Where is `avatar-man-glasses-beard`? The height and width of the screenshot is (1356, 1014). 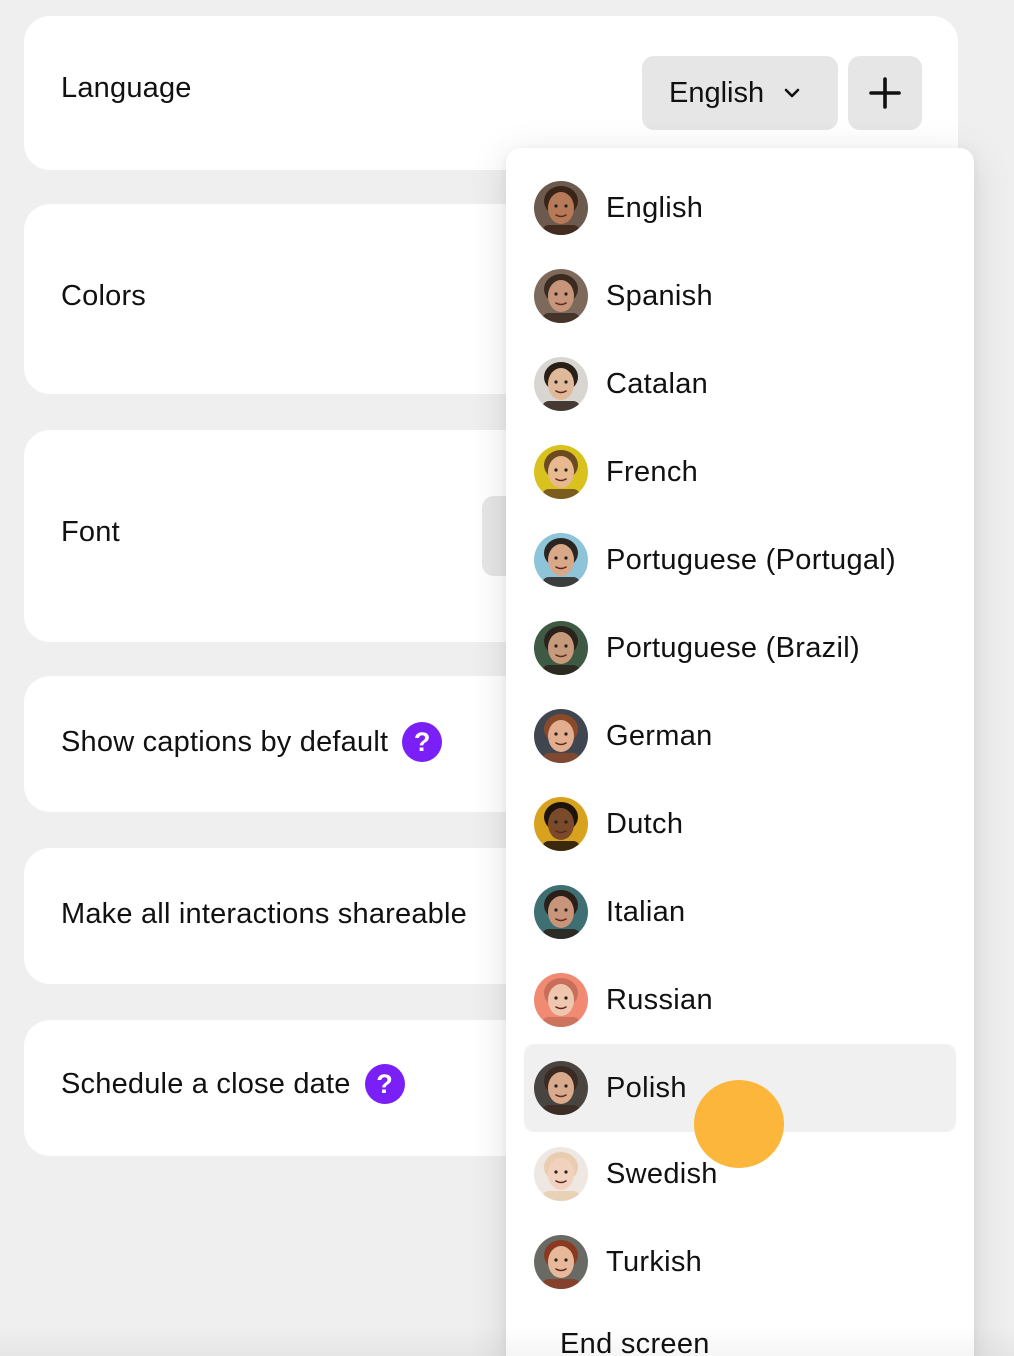
avatar-man-glasses-beard is located at coordinates (561, 560).